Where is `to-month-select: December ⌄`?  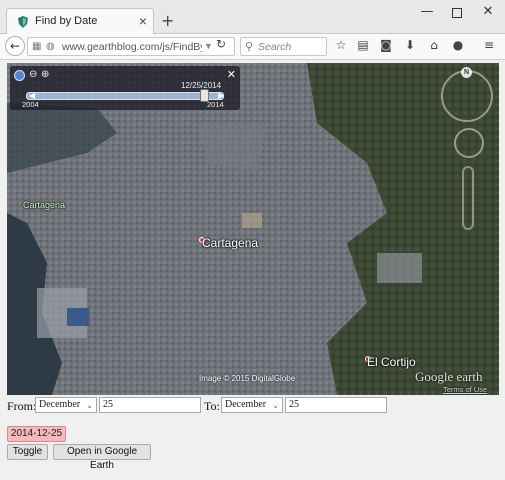 to-month-select: December ⌄ is located at coordinates (252, 405).